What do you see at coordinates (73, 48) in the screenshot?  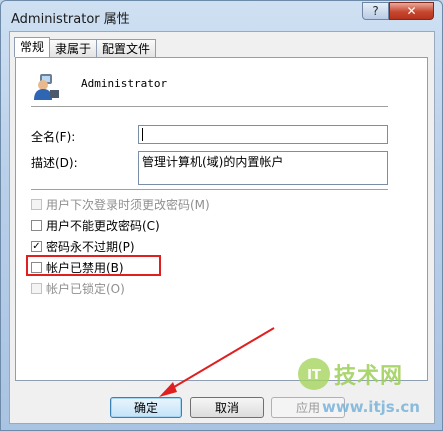 I see `tab-member-of: 隶属于` at bounding box center [73, 48].